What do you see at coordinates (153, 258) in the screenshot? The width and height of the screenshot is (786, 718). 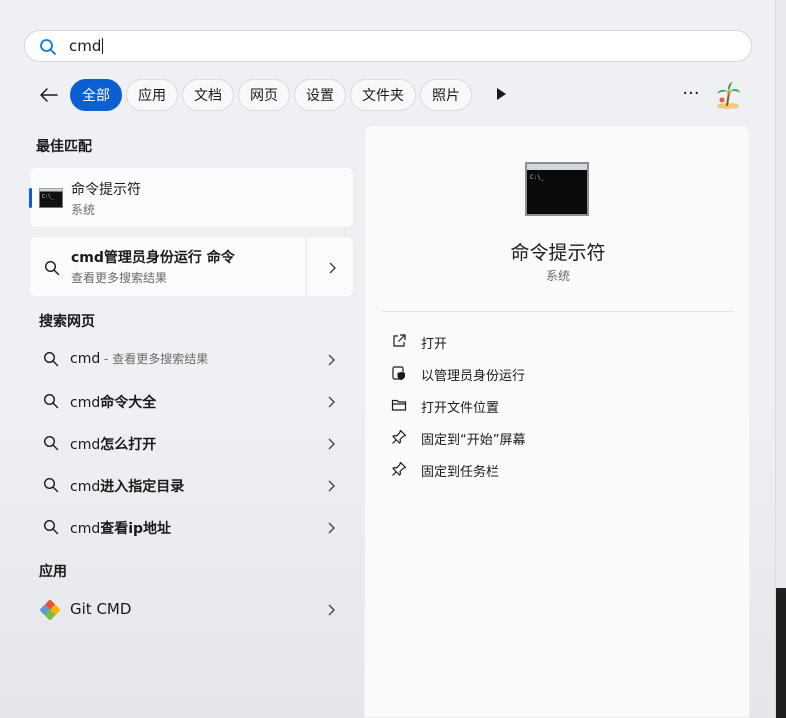 I see `suggestion-title: cmd管理员身份运行 命令` at bounding box center [153, 258].